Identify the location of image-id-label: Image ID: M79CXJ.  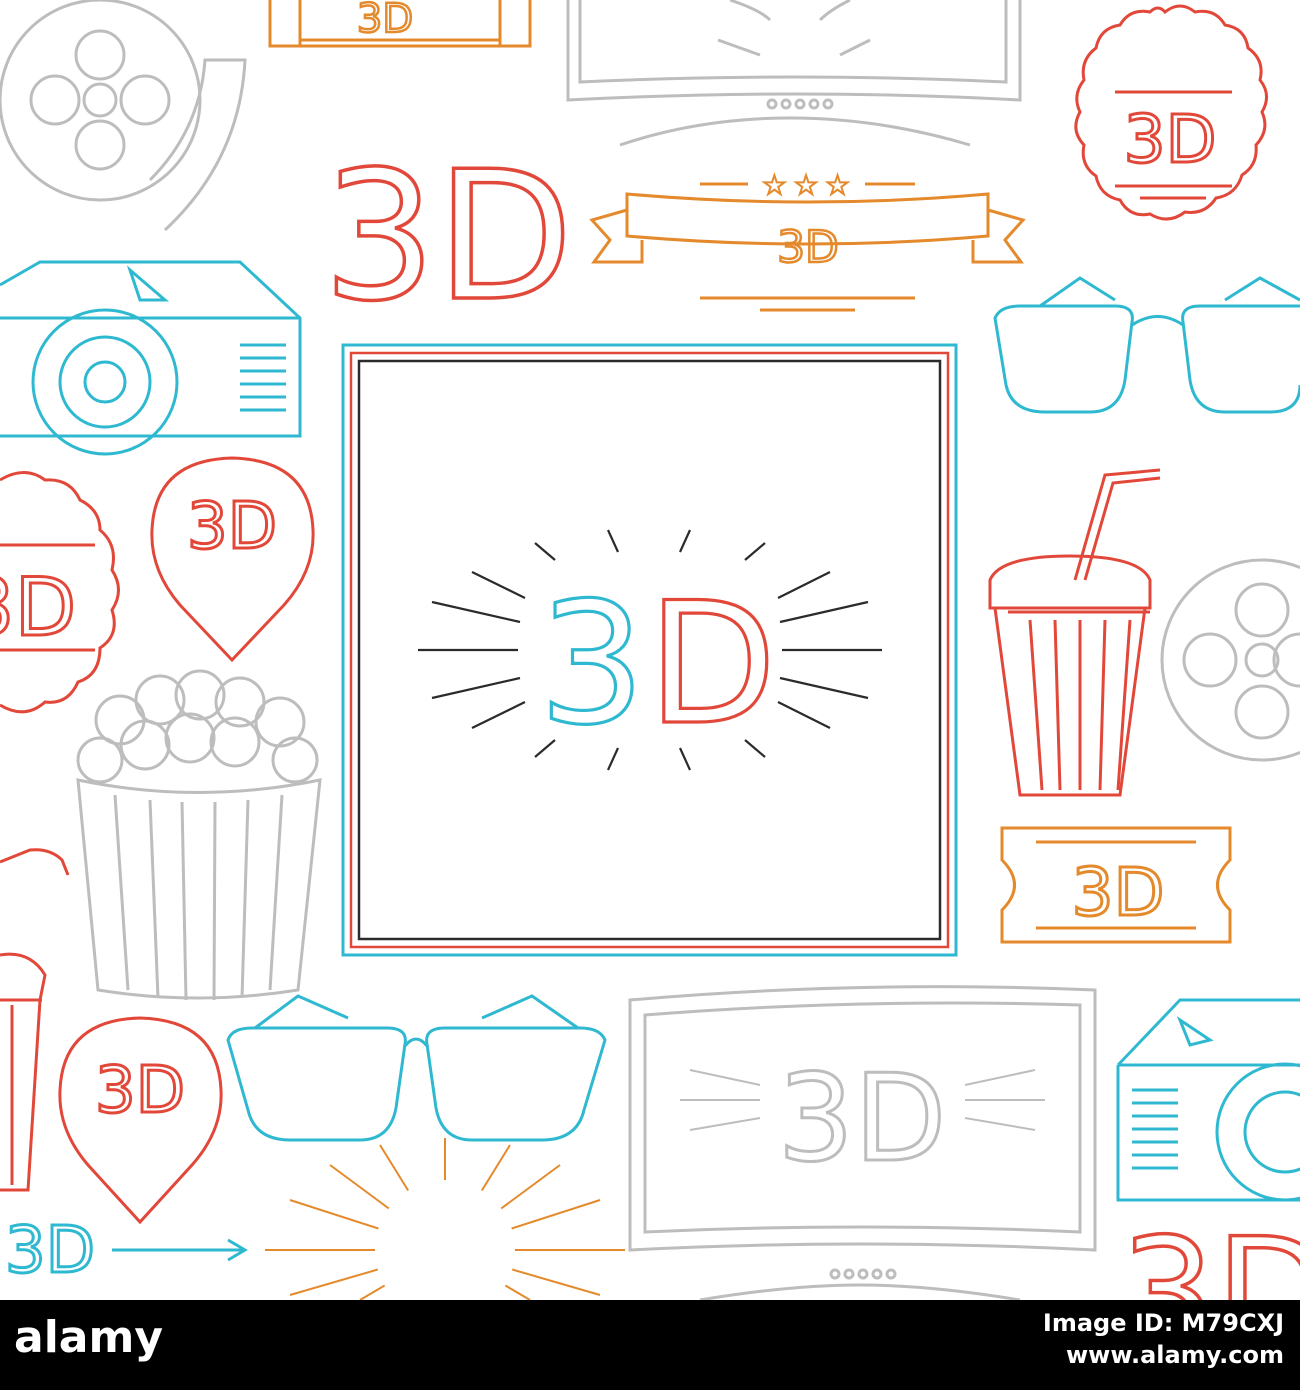
(1163, 1323).